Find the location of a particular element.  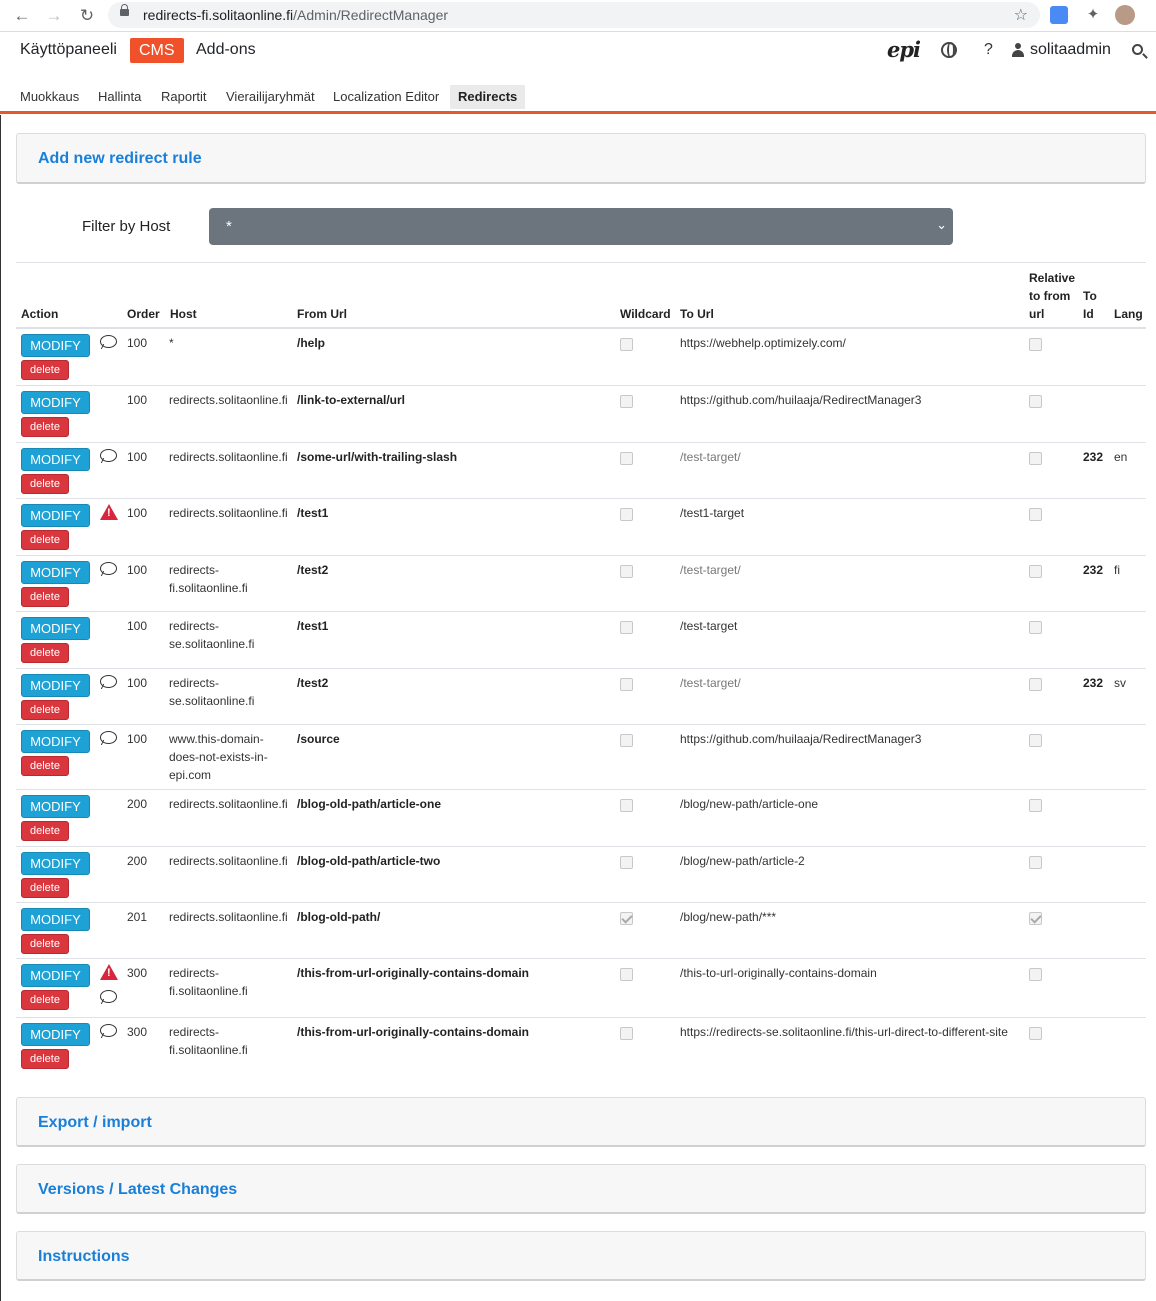

back-arrow-icon: ← is located at coordinates (22, 16).